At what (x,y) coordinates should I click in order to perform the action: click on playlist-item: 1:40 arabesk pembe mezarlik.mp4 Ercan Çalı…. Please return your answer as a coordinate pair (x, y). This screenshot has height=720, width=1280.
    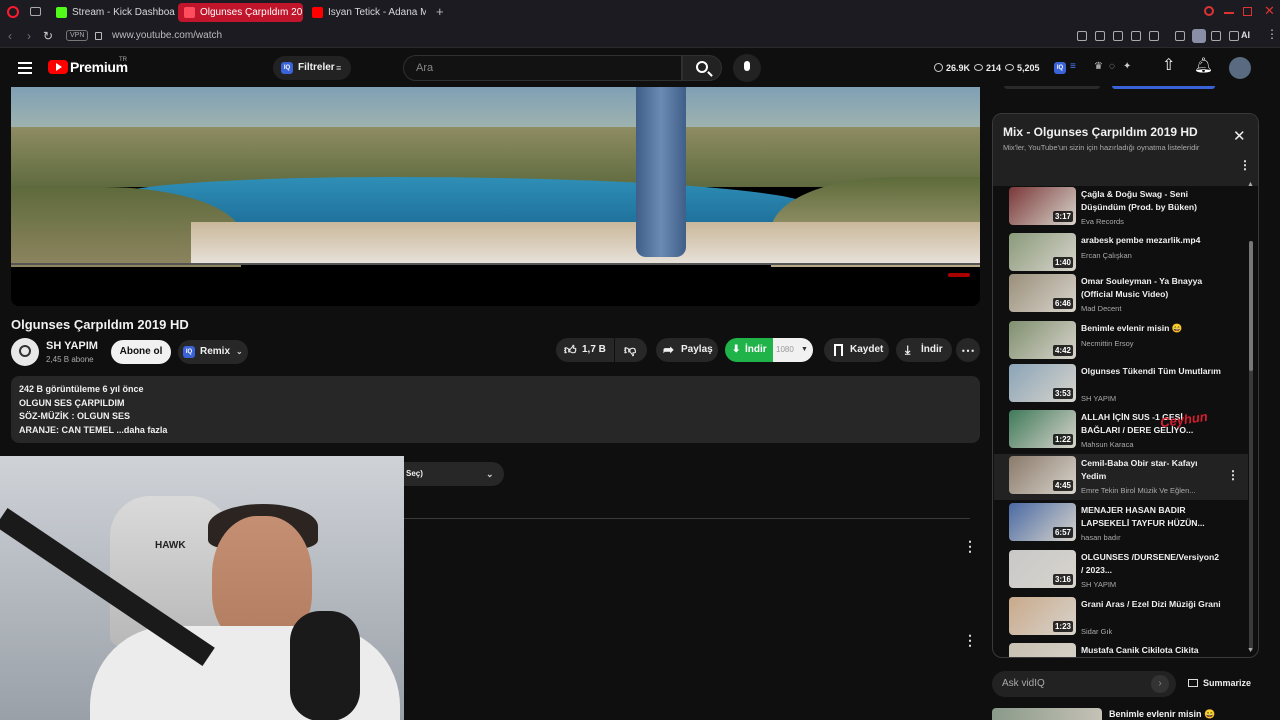
    Looking at the image, I should click on (1121, 254).